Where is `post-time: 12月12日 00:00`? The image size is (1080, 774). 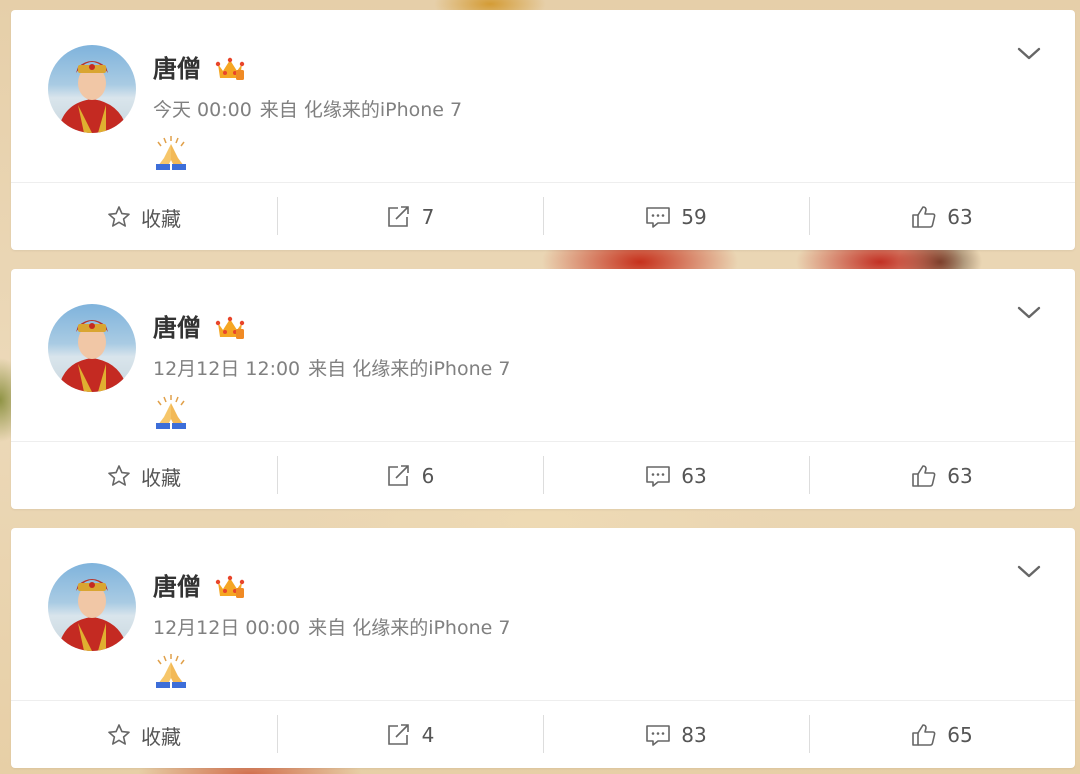
post-time: 12月12日 00:00 is located at coordinates (227, 628).